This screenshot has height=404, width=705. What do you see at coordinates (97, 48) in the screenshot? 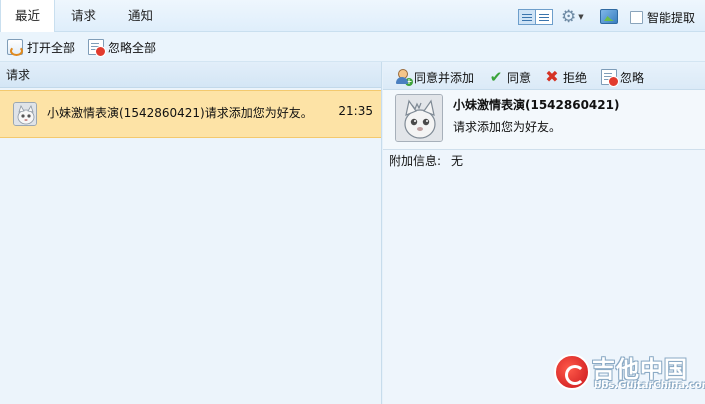
I see `ignore-all-icon` at bounding box center [97, 48].